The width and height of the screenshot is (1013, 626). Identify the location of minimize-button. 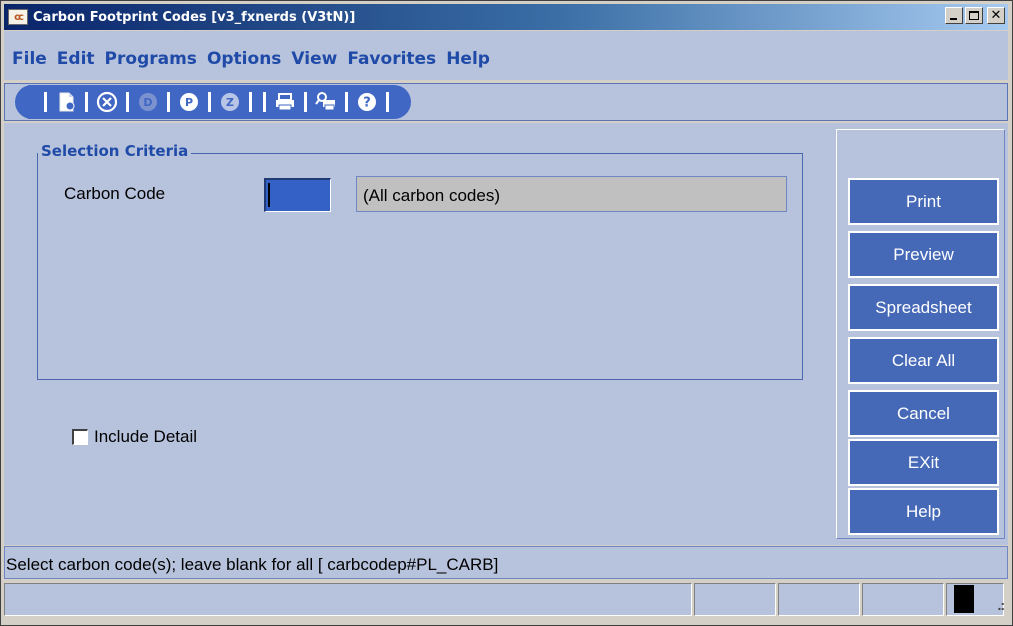
(954, 15).